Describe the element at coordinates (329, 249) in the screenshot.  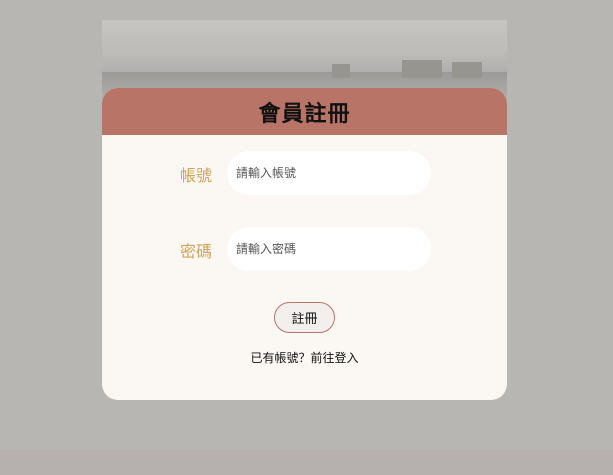
I see `password-input` at that location.